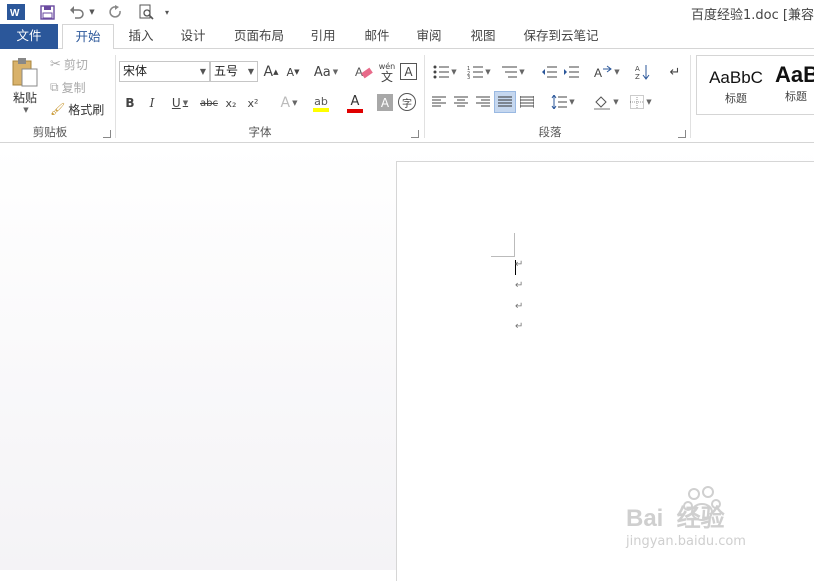 Image resolution: width=814 pixels, height=581 pixels. I want to click on superscript-icon: x², so click(253, 103).